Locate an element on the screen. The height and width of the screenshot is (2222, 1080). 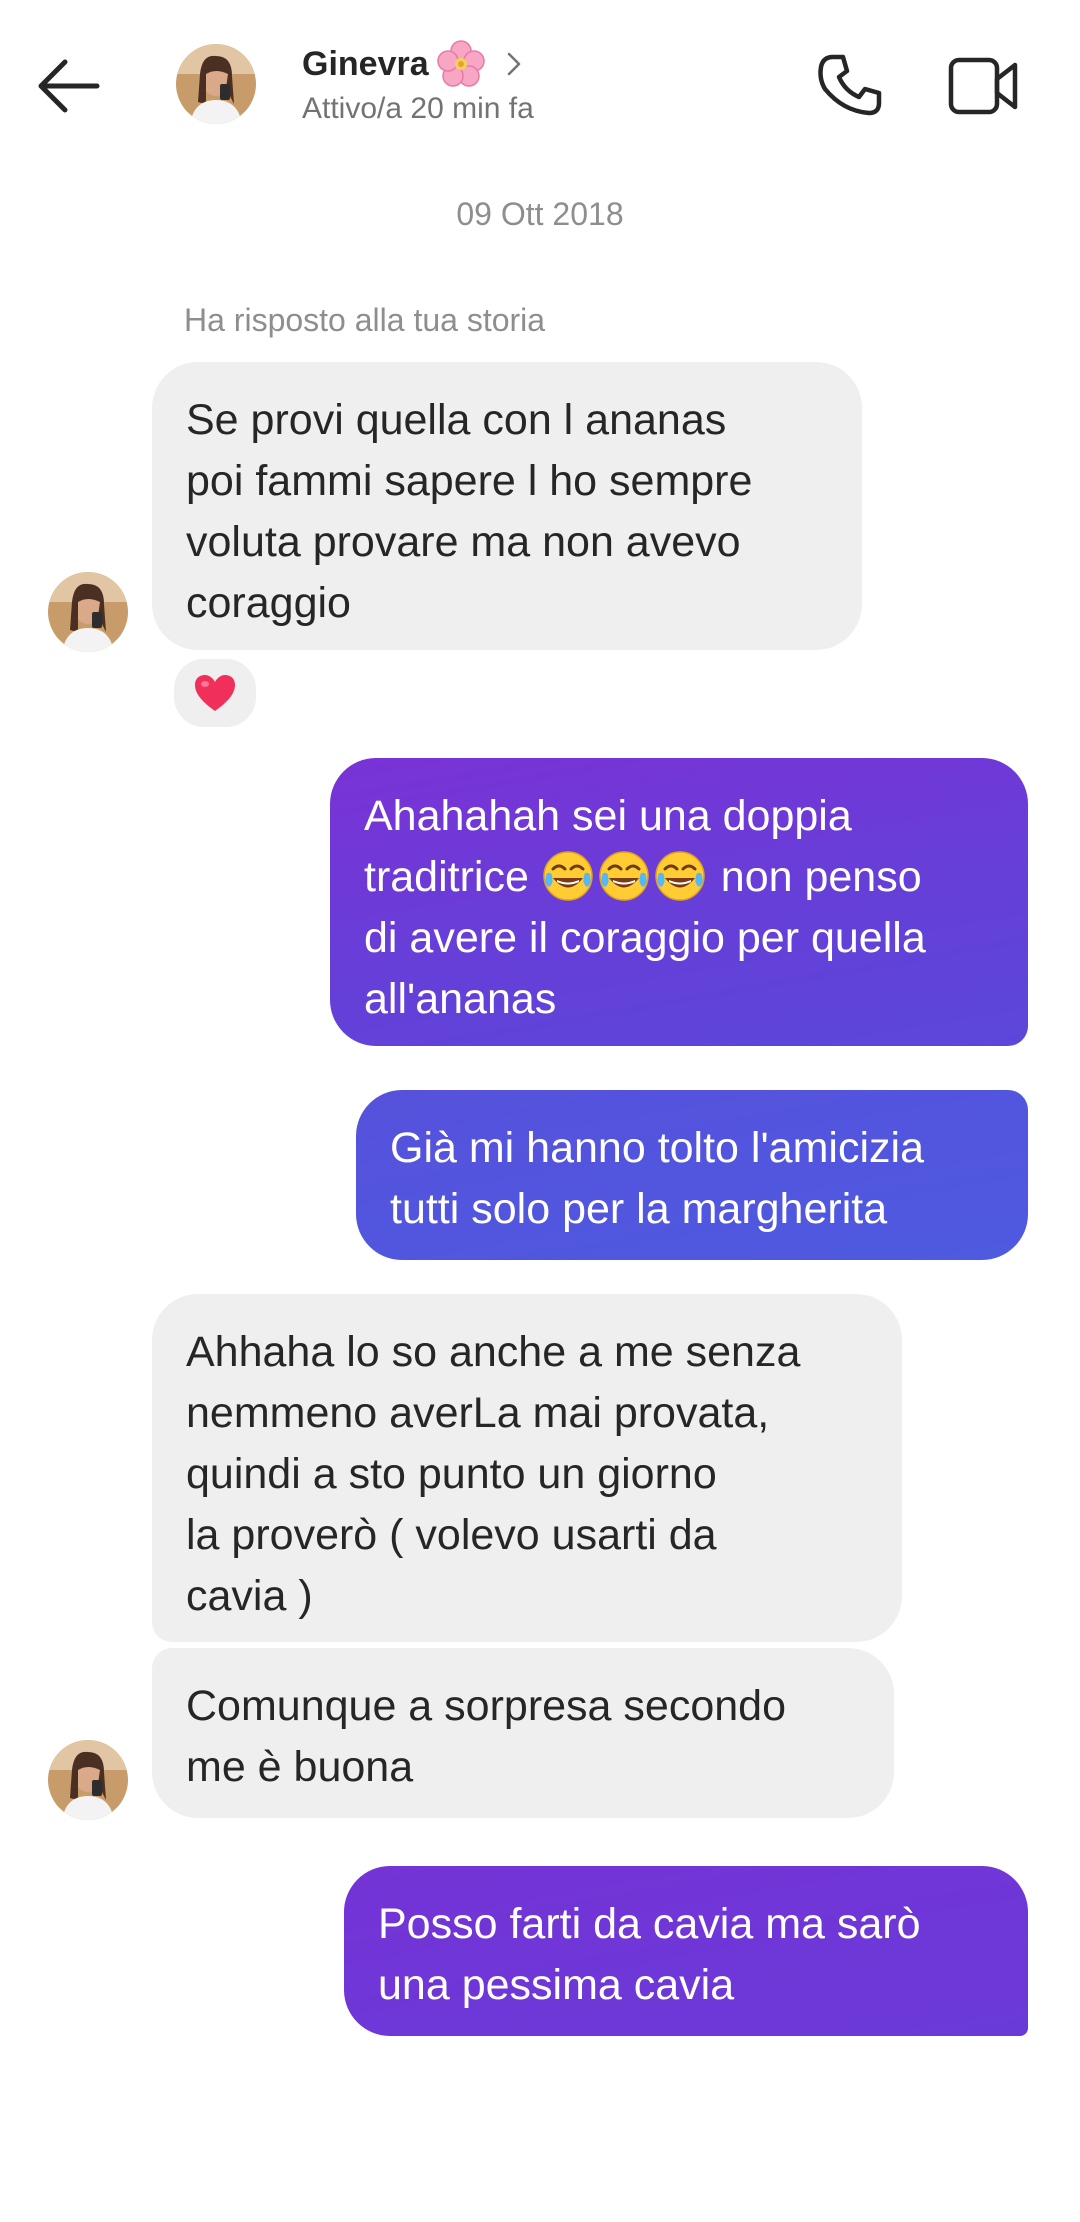
contact-status: Attivo/a 20 min fa is located at coordinates (418, 108).